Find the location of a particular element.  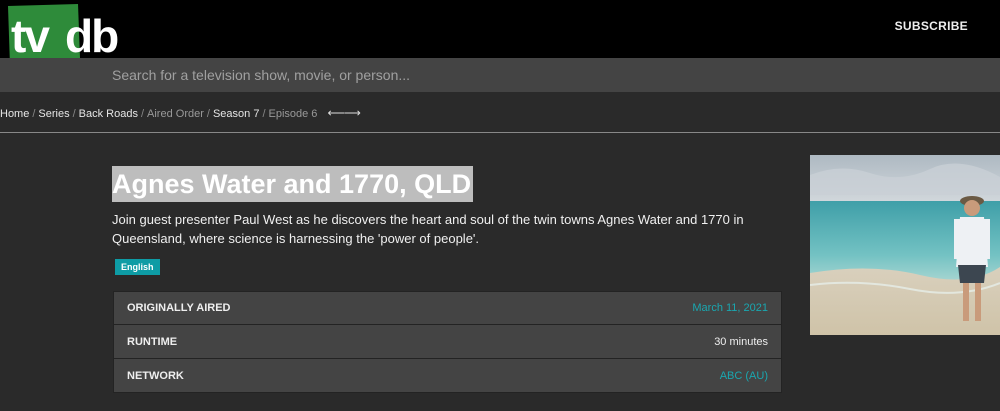

search-bar is located at coordinates (500, 75).